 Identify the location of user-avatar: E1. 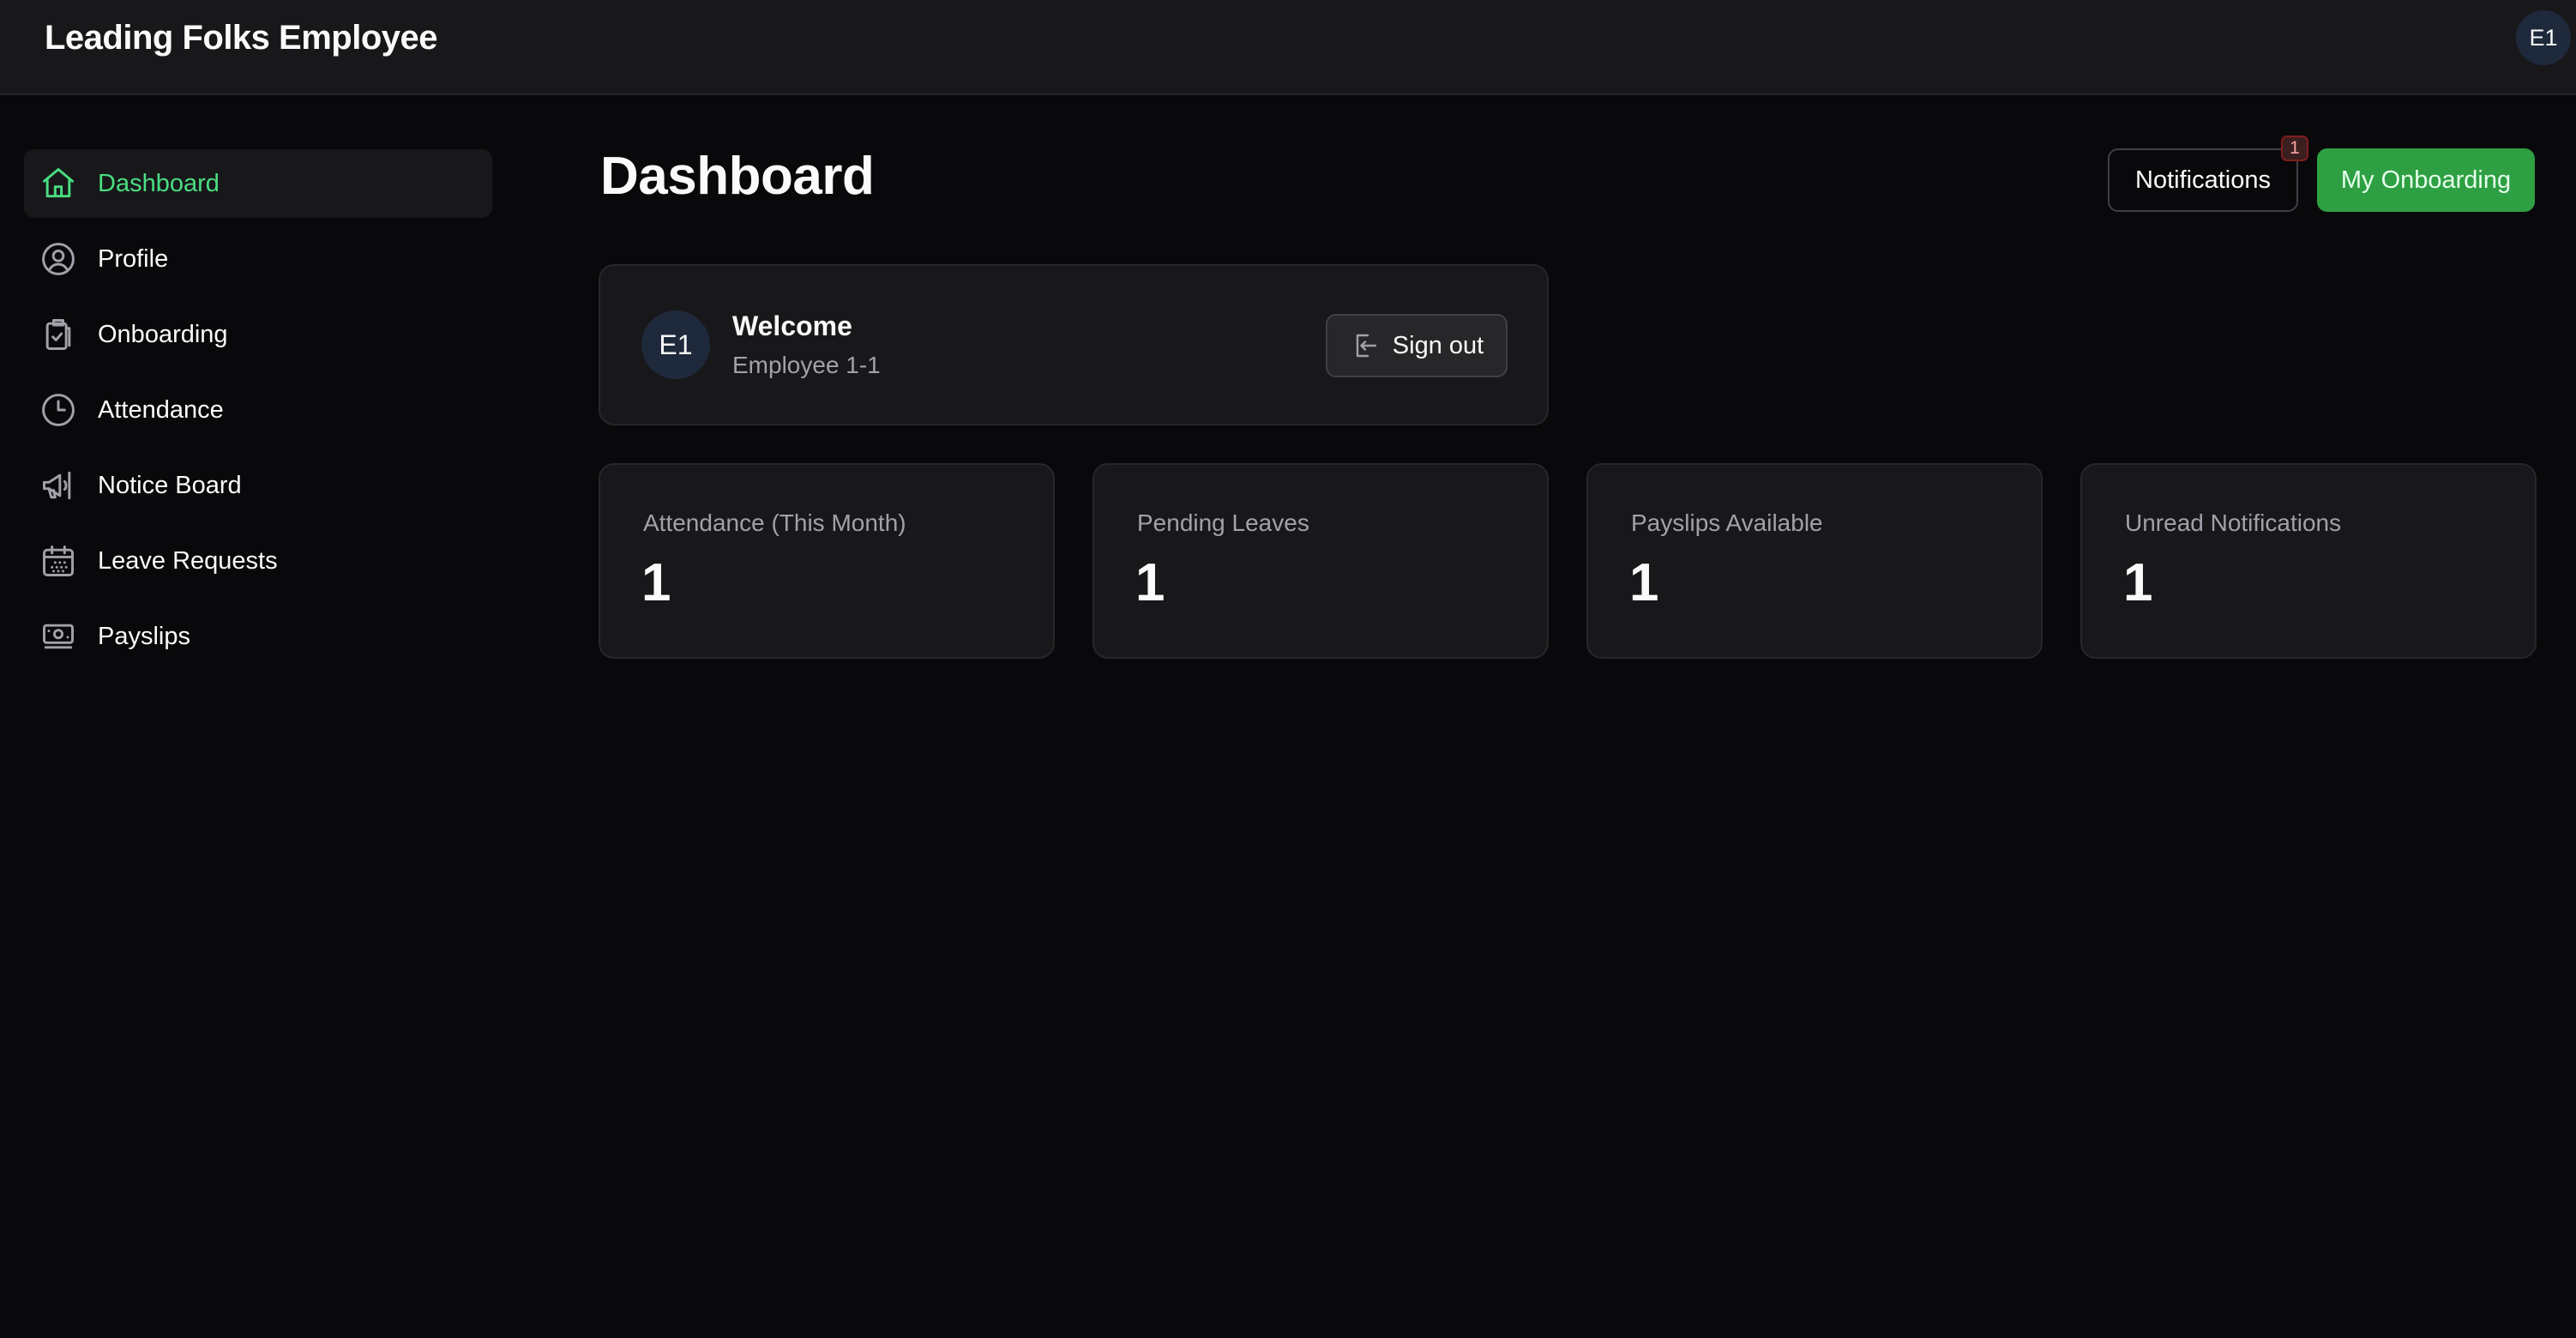
(2543, 37).